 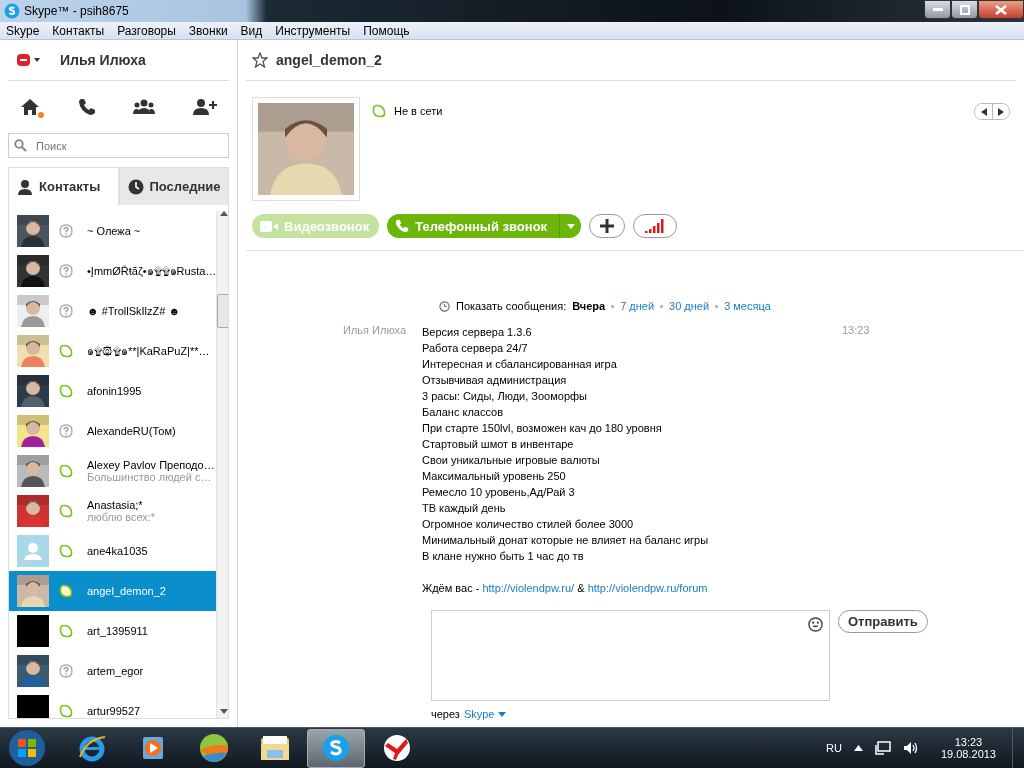 What do you see at coordinates (637, 306) in the screenshot?
I see `history-option: 7 дней` at bounding box center [637, 306].